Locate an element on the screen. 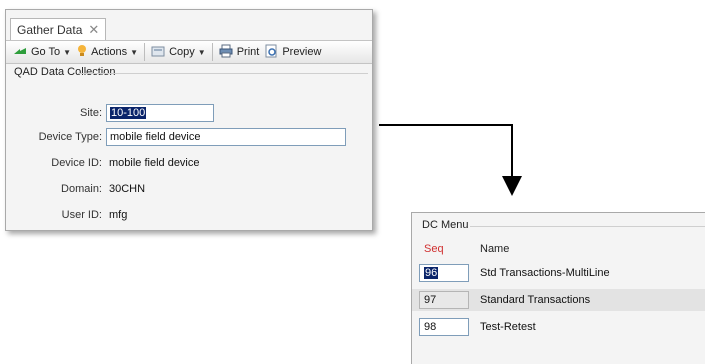 The width and height of the screenshot is (705, 364). arrow-down-icon is located at coordinates (512, 186).